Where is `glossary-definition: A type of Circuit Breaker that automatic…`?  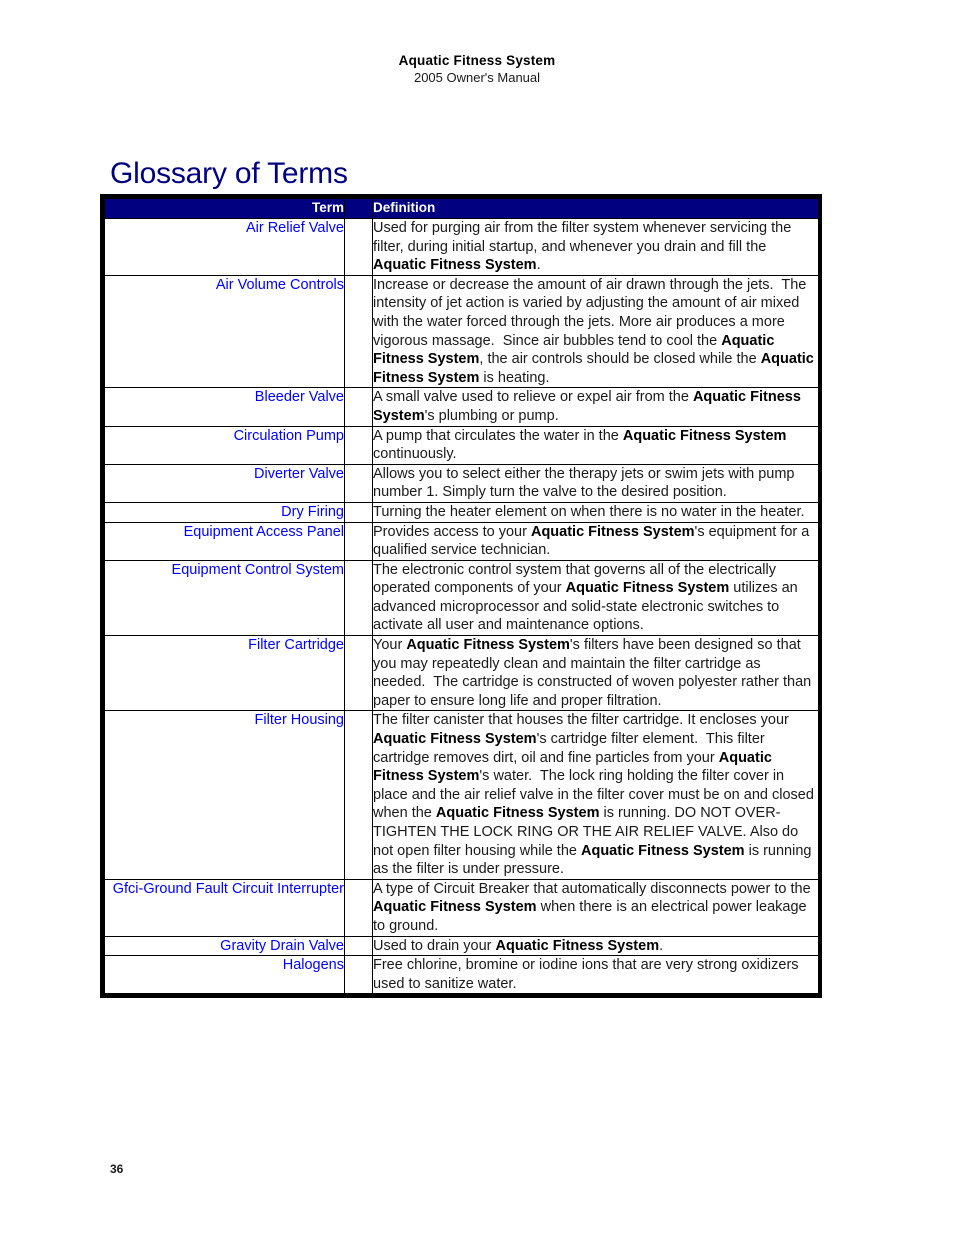 glossary-definition: A type of Circuit Breaker that automatic… is located at coordinates (595, 907).